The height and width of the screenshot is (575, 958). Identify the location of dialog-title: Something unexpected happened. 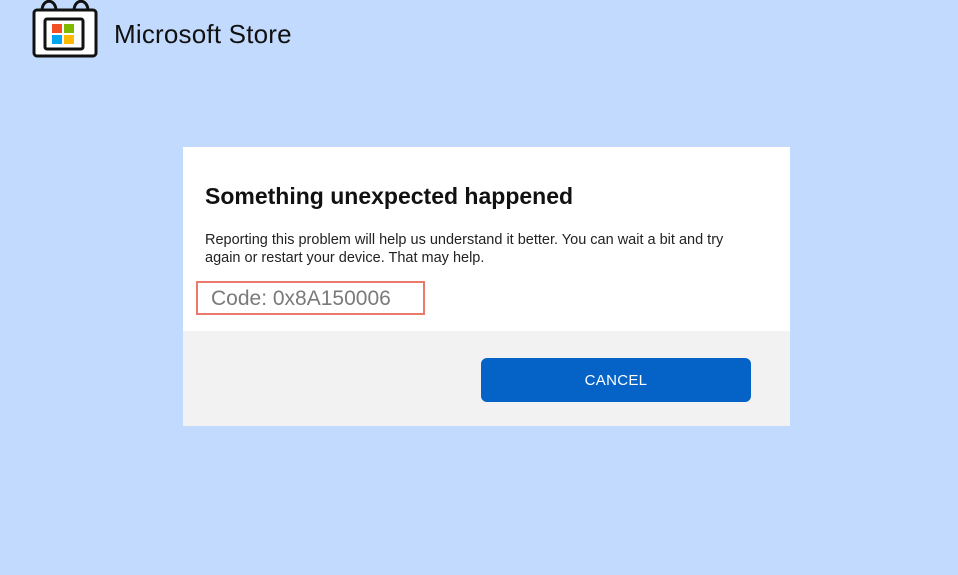
(389, 196).